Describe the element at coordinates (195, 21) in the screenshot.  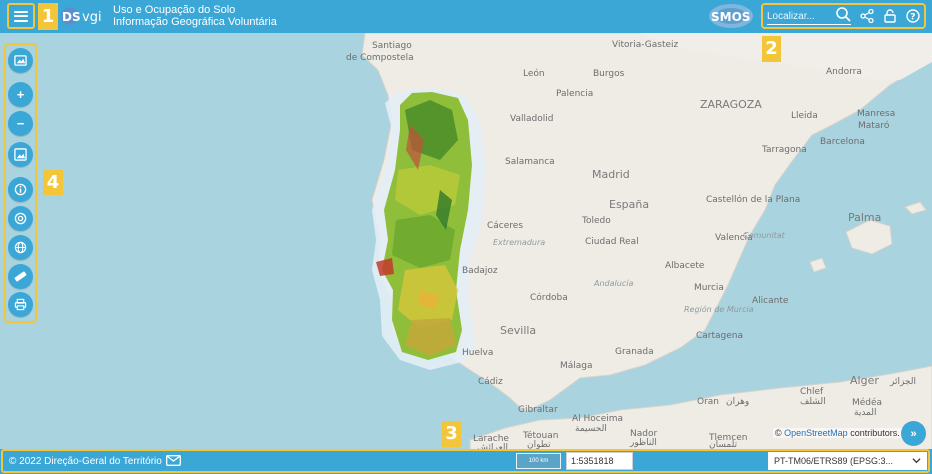
I see `app-title-line2: Informação Geográfica Voluntária` at that location.